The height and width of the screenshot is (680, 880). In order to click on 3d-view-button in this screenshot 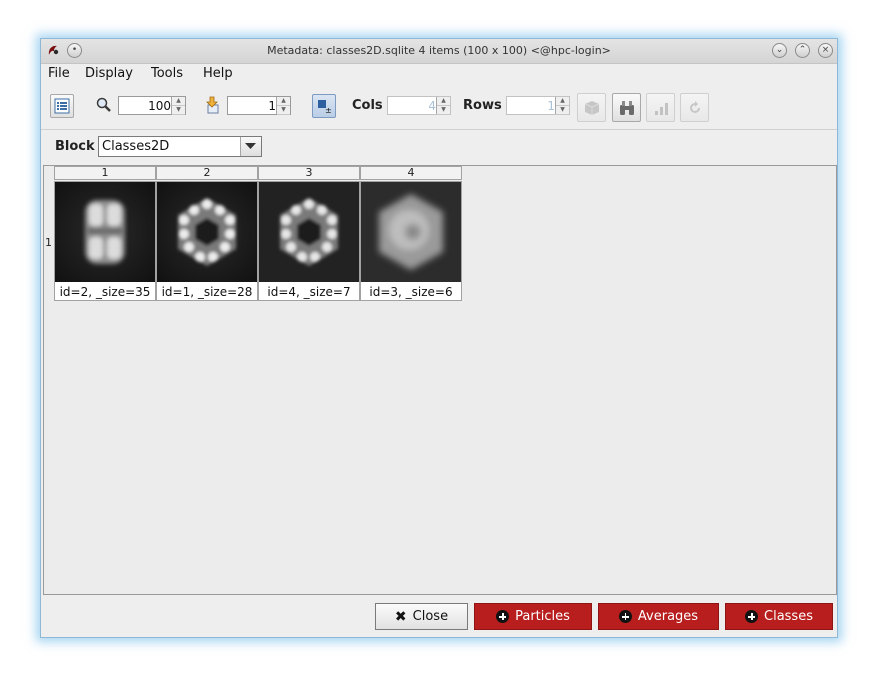, I will do `click(591, 107)`.